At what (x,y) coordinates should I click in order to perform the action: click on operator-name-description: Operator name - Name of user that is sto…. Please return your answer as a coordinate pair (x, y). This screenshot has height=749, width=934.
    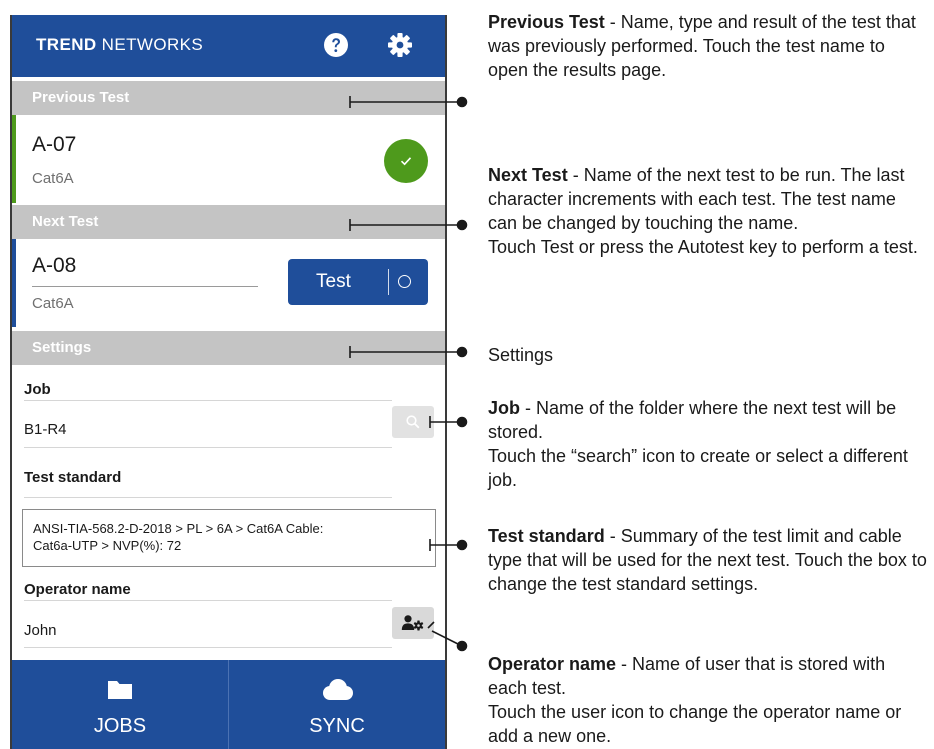
    Looking at the image, I should click on (695, 700).